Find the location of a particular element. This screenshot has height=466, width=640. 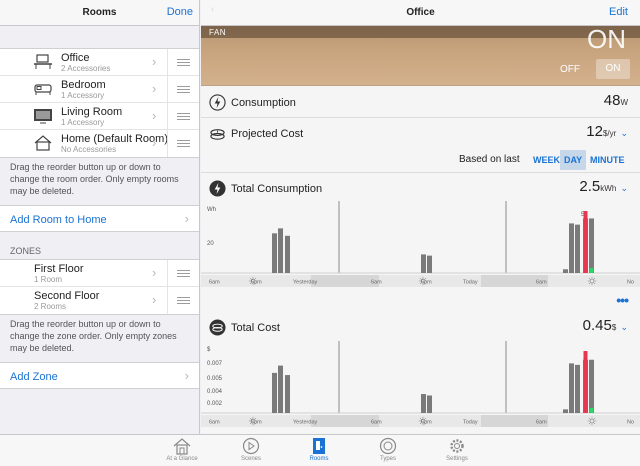

total-consumption-value: 2.5kWh ⌄ is located at coordinates (603, 186).